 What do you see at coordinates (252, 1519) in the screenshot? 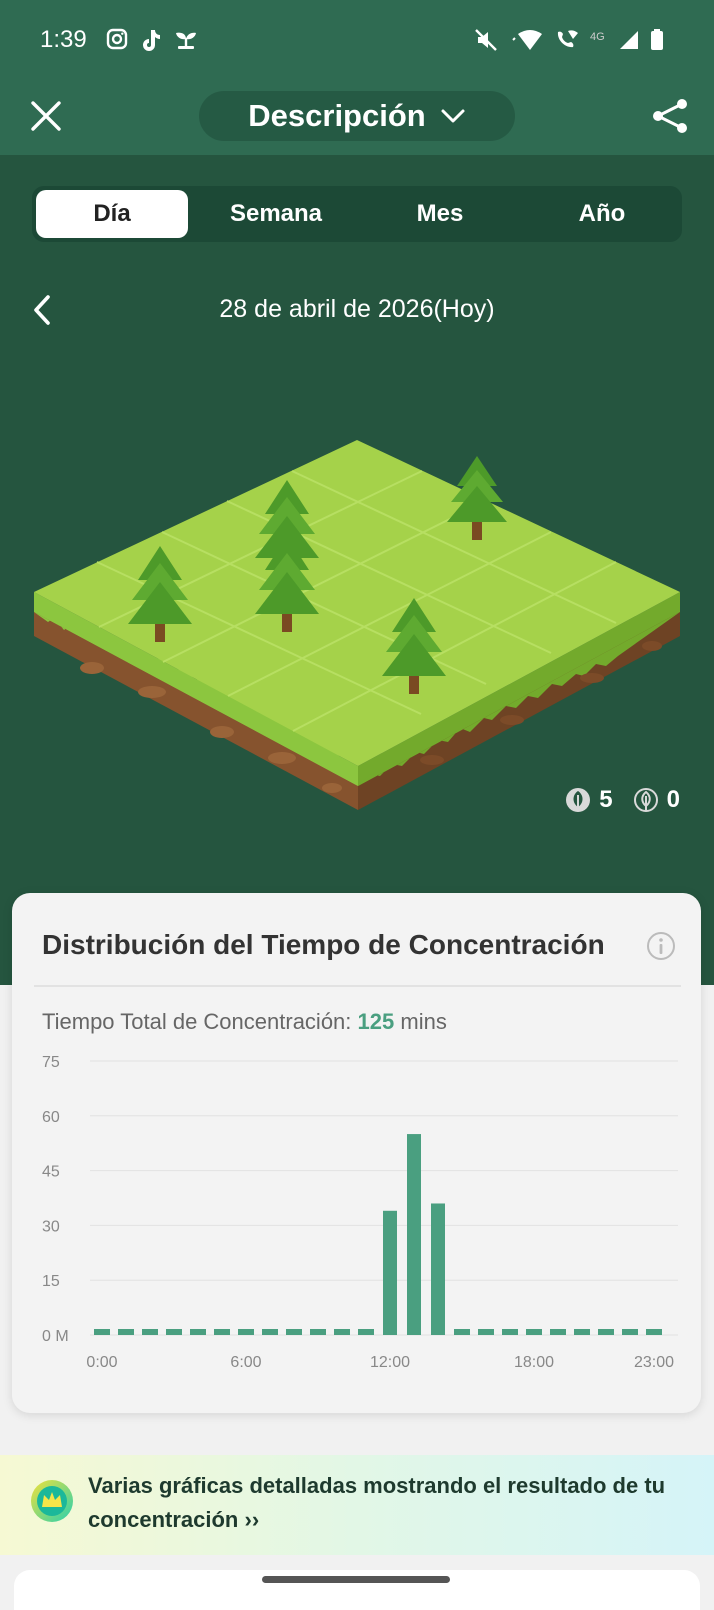
I see `chevron-right-double-icon: ››` at bounding box center [252, 1519].